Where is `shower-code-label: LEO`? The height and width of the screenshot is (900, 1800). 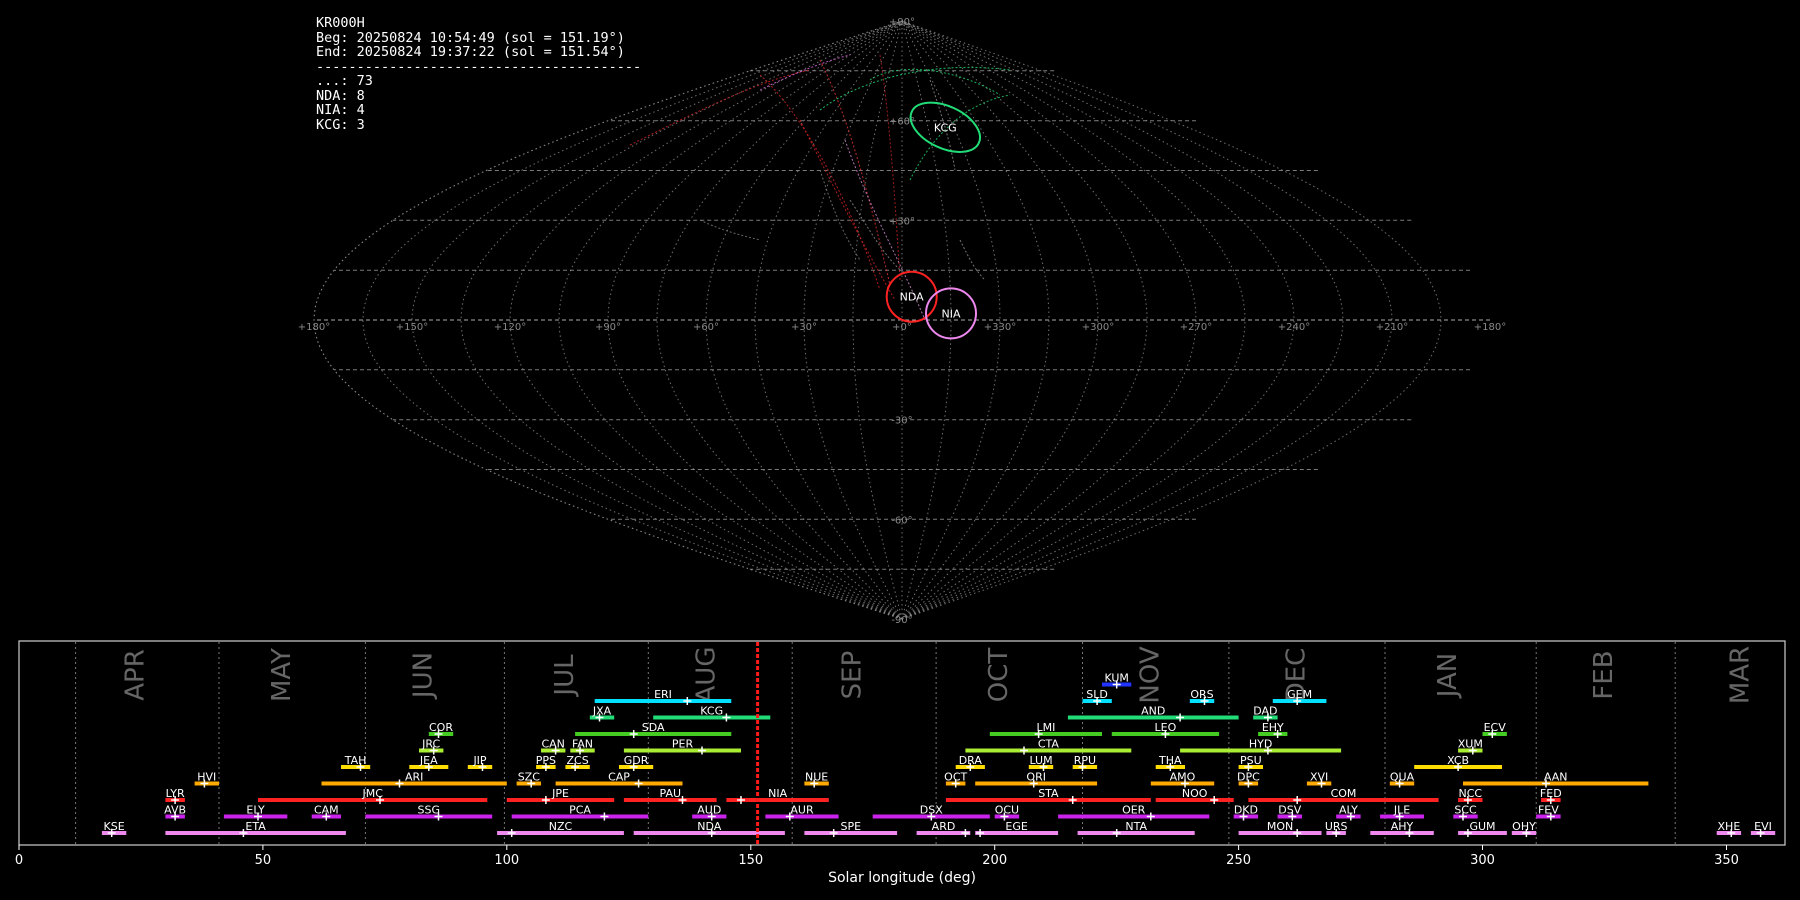 shower-code-label: LEO is located at coordinates (1166, 727).